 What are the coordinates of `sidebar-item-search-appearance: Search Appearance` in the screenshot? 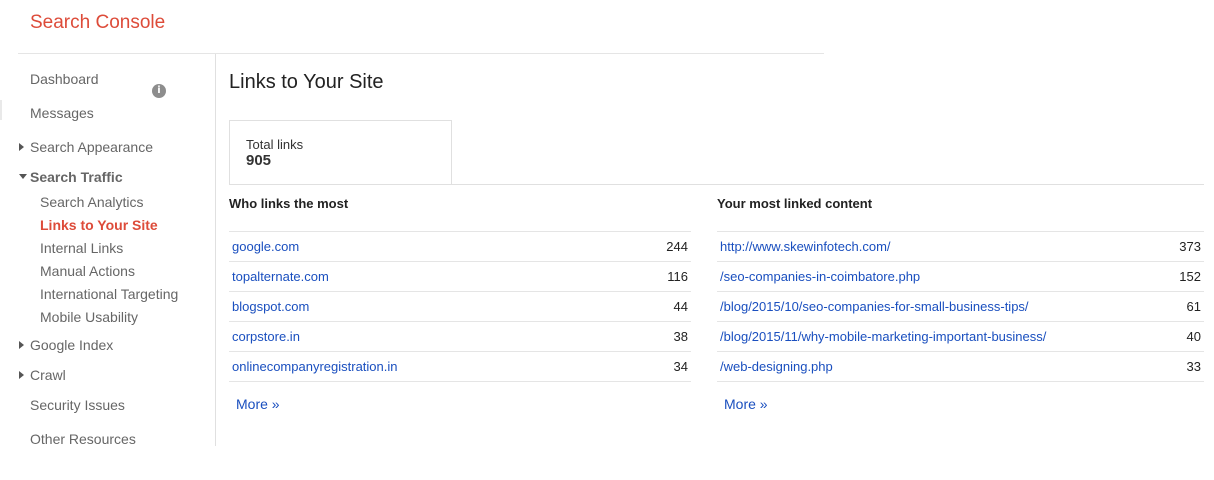 It's located at (91, 147).